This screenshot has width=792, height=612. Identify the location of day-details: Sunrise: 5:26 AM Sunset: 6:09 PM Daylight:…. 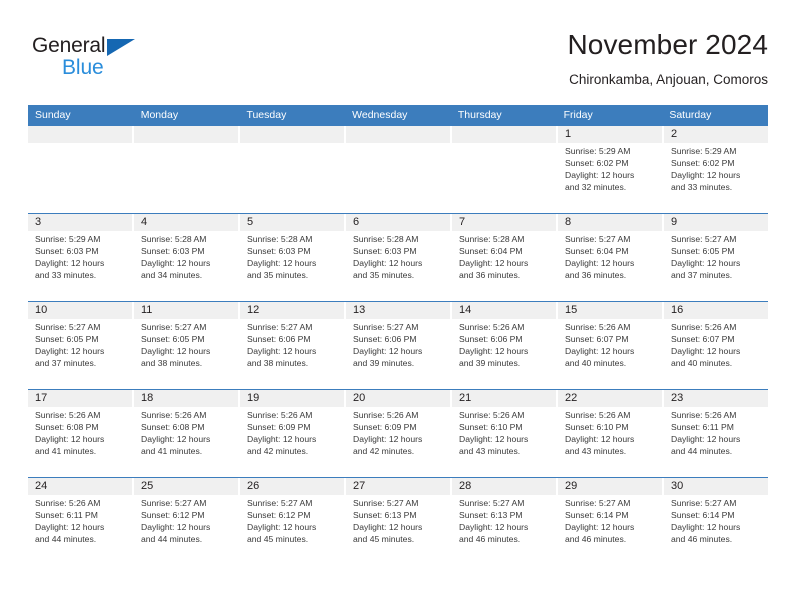
(292, 432).